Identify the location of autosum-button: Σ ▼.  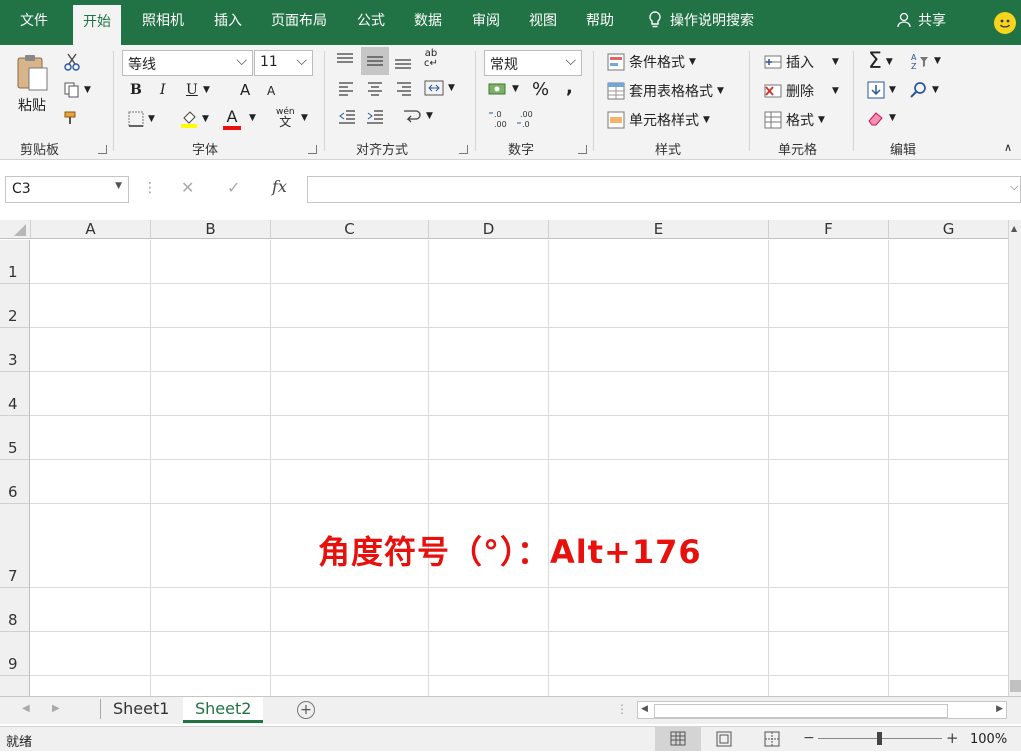
(880, 61).